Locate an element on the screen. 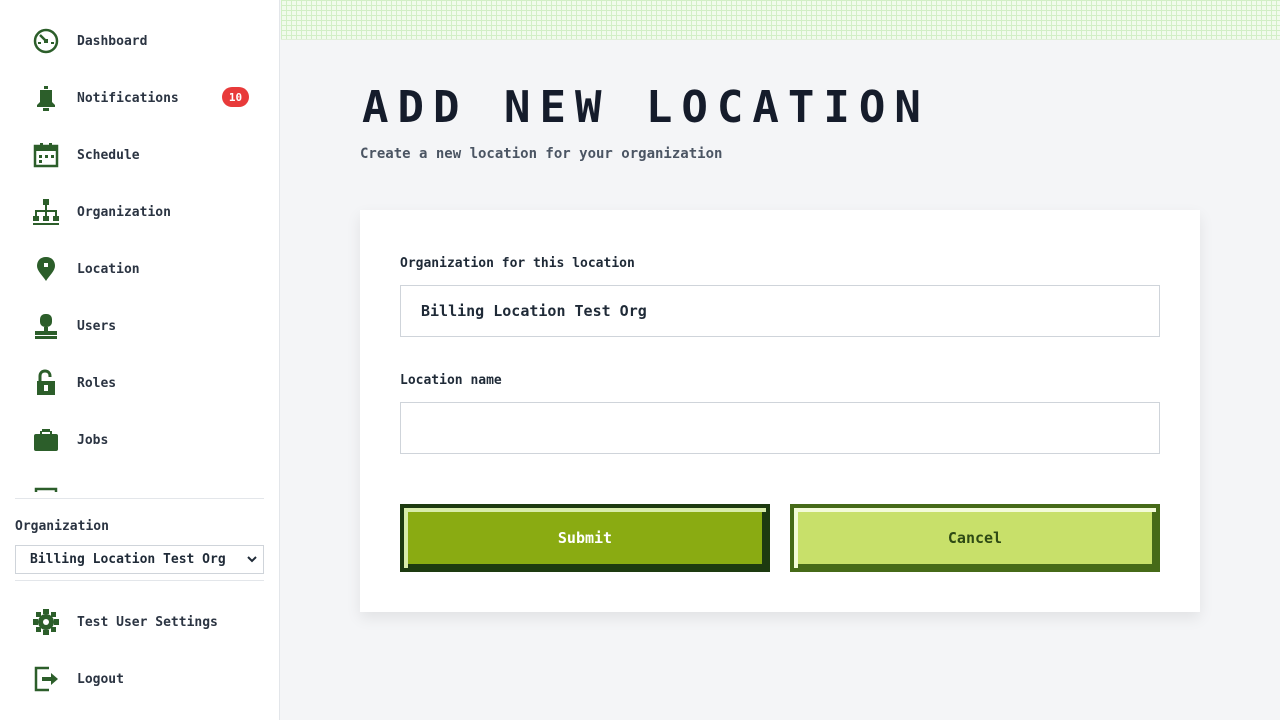 This screenshot has height=720, width=1280. dashboard-icon is located at coordinates (46, 41).